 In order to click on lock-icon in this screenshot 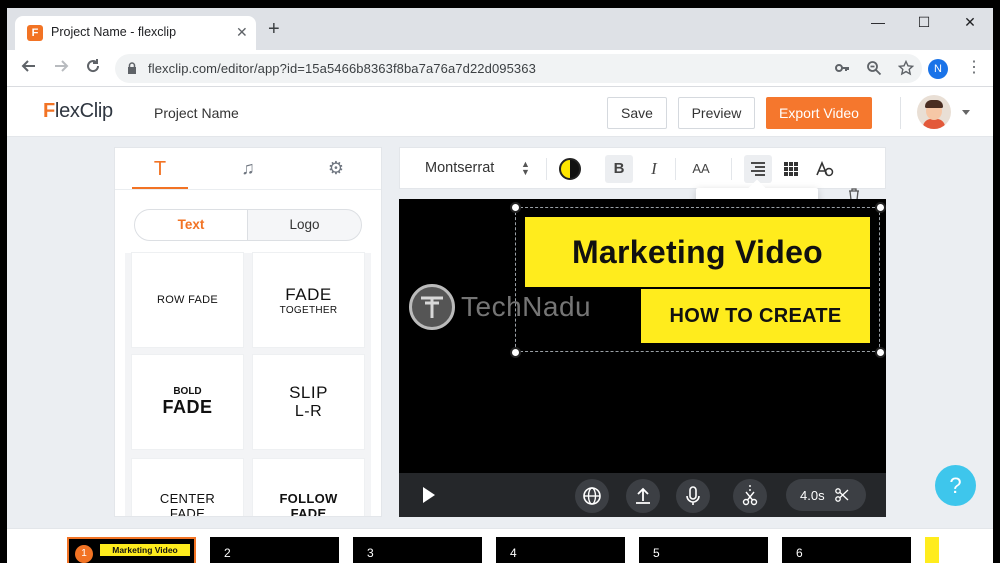, I will do `click(132, 68)`.